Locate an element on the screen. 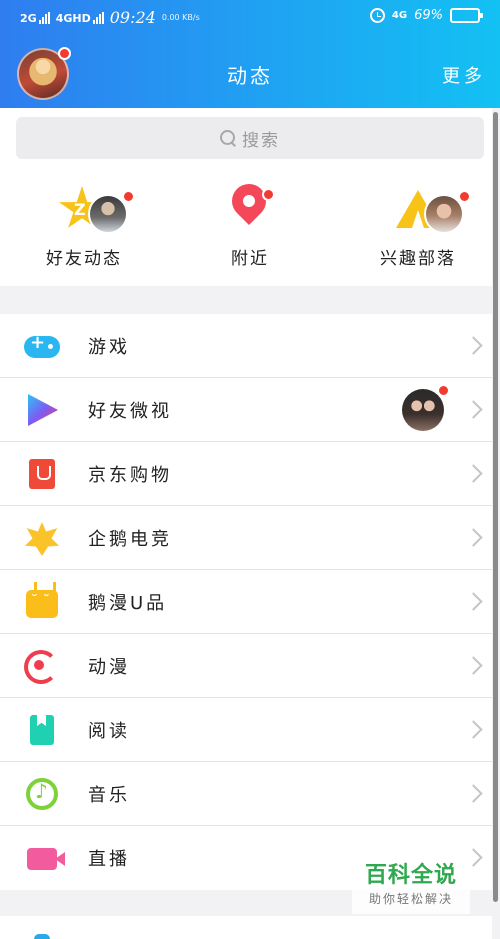  watermark-sub: 助你轻松解决 is located at coordinates (410, 899).